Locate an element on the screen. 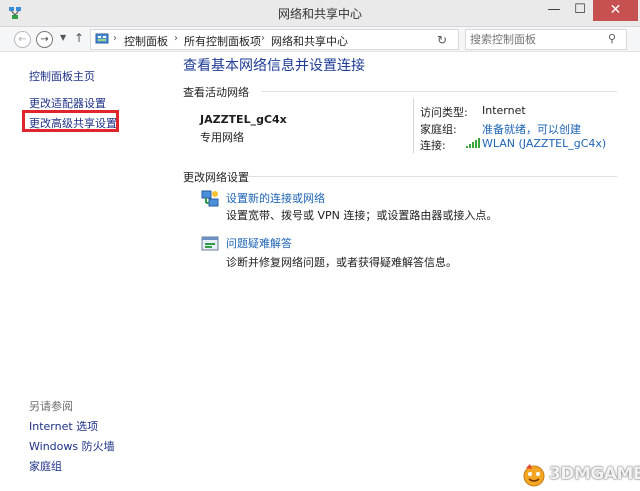 This screenshot has height=491, width=640. back-button: ← is located at coordinates (22, 39).